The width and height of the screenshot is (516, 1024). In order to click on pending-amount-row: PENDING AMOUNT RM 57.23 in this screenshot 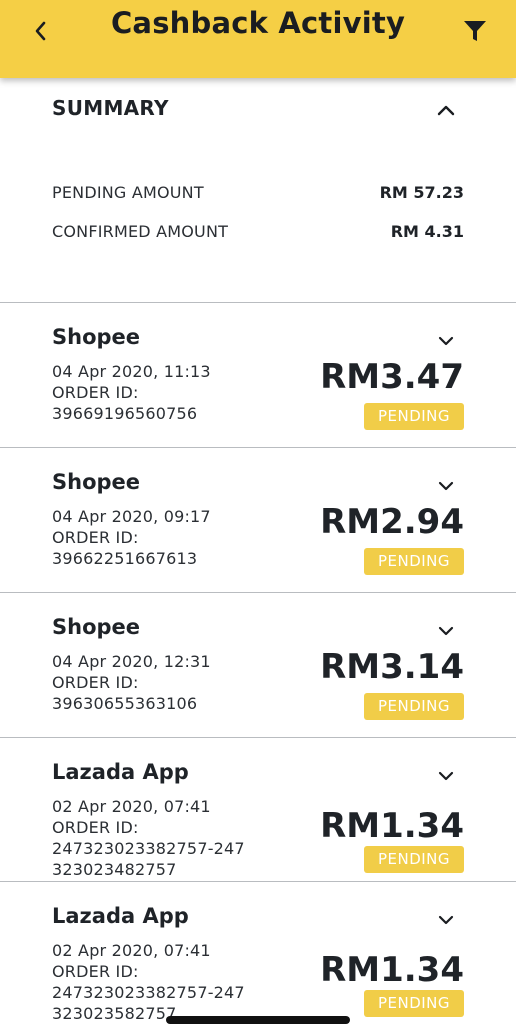, I will do `click(258, 192)`.